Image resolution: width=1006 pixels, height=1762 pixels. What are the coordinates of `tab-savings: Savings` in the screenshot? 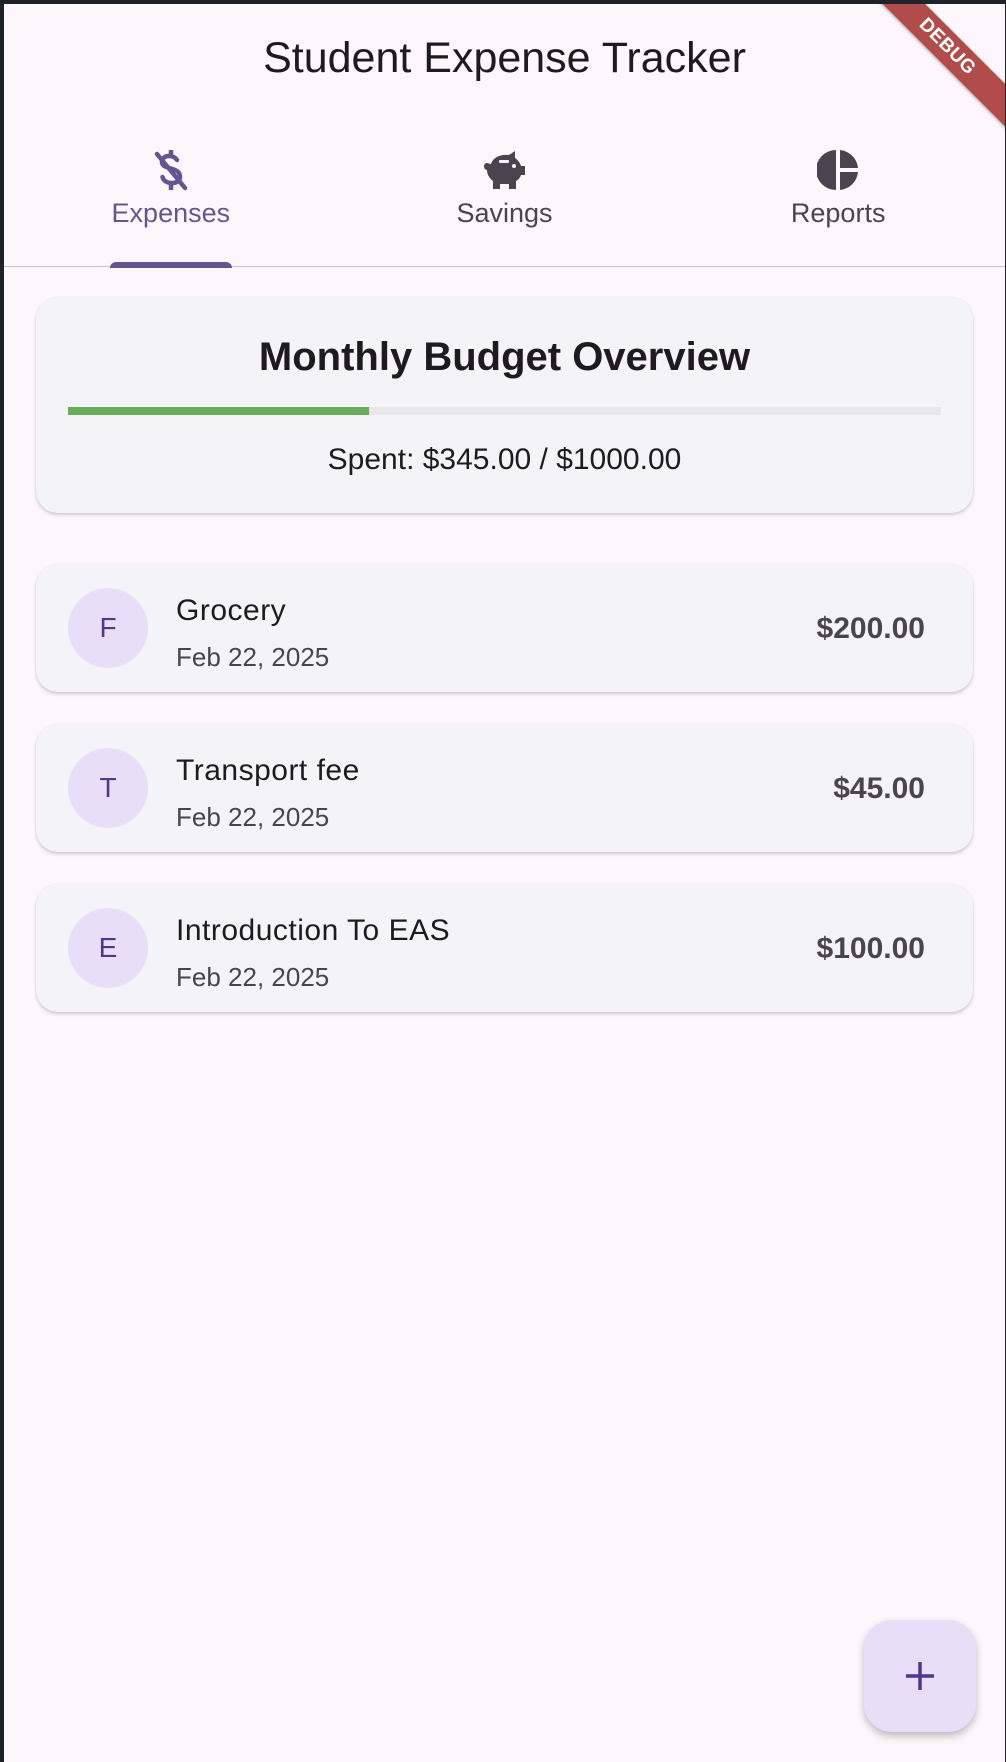 It's located at (505, 195).